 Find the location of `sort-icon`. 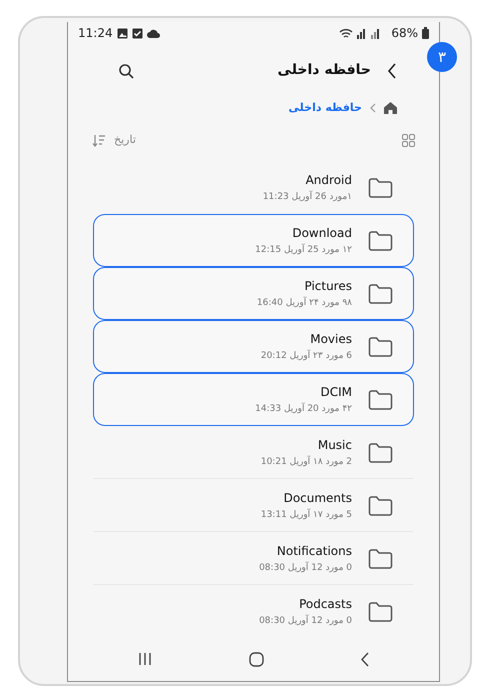

sort-icon is located at coordinates (99, 140).